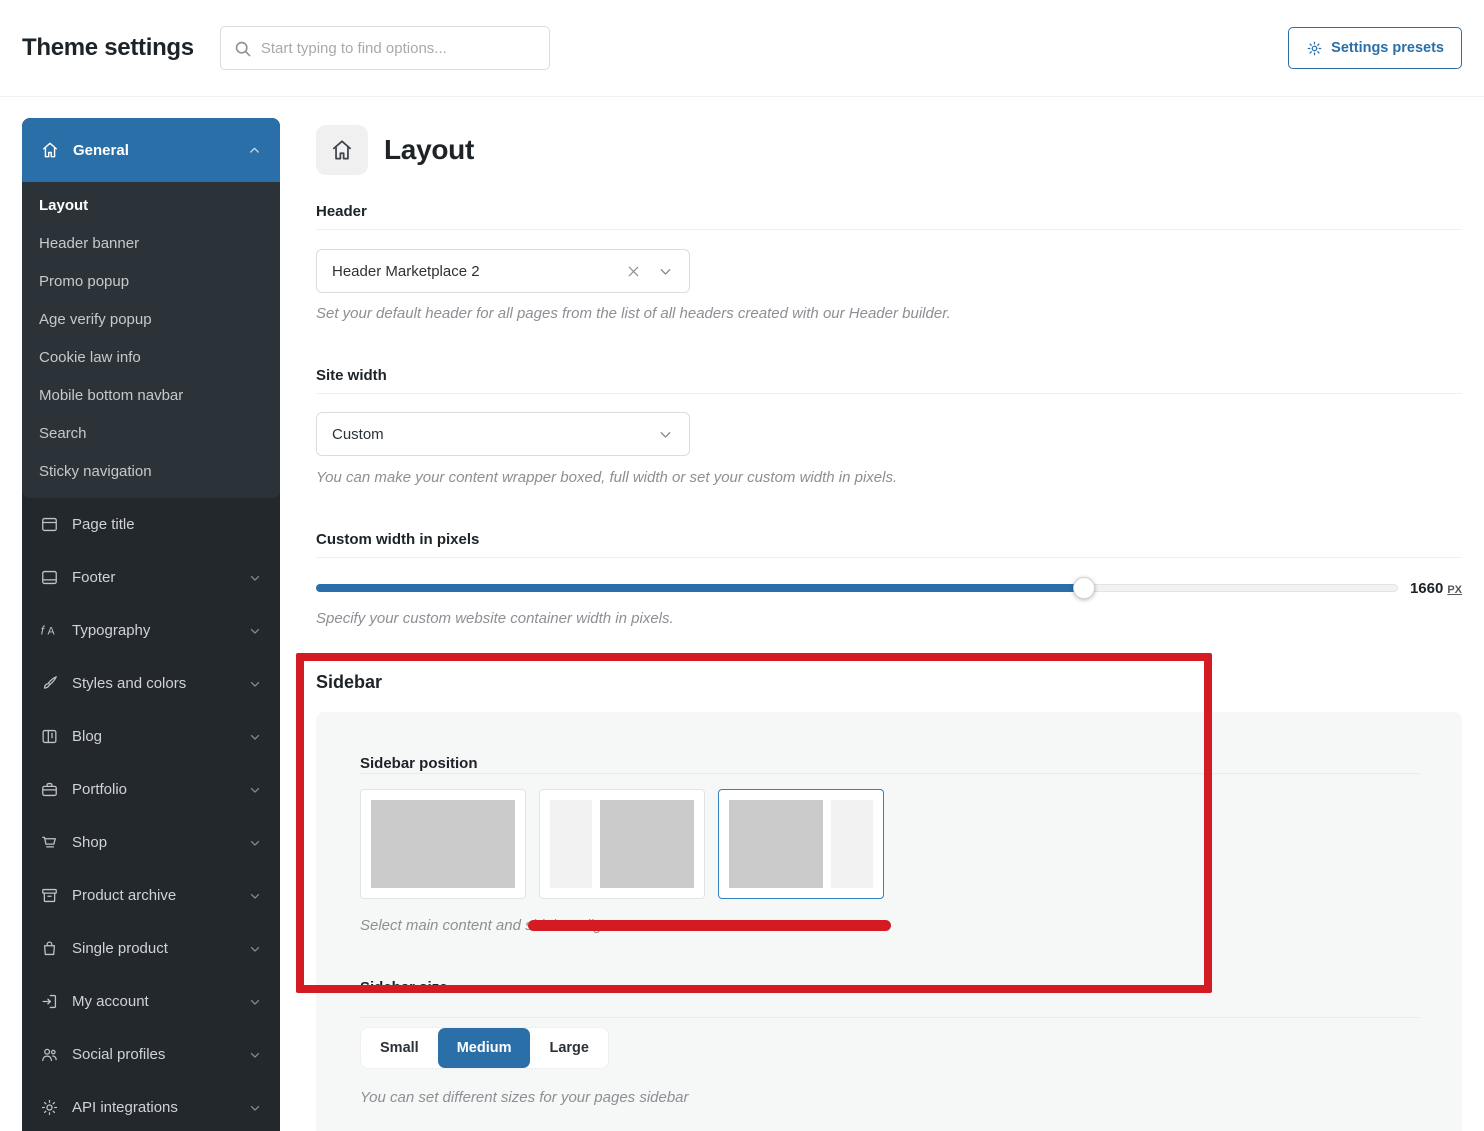  I want to click on sidebar-subitem-cookie-law-info: Cookie law info, so click(151, 357).